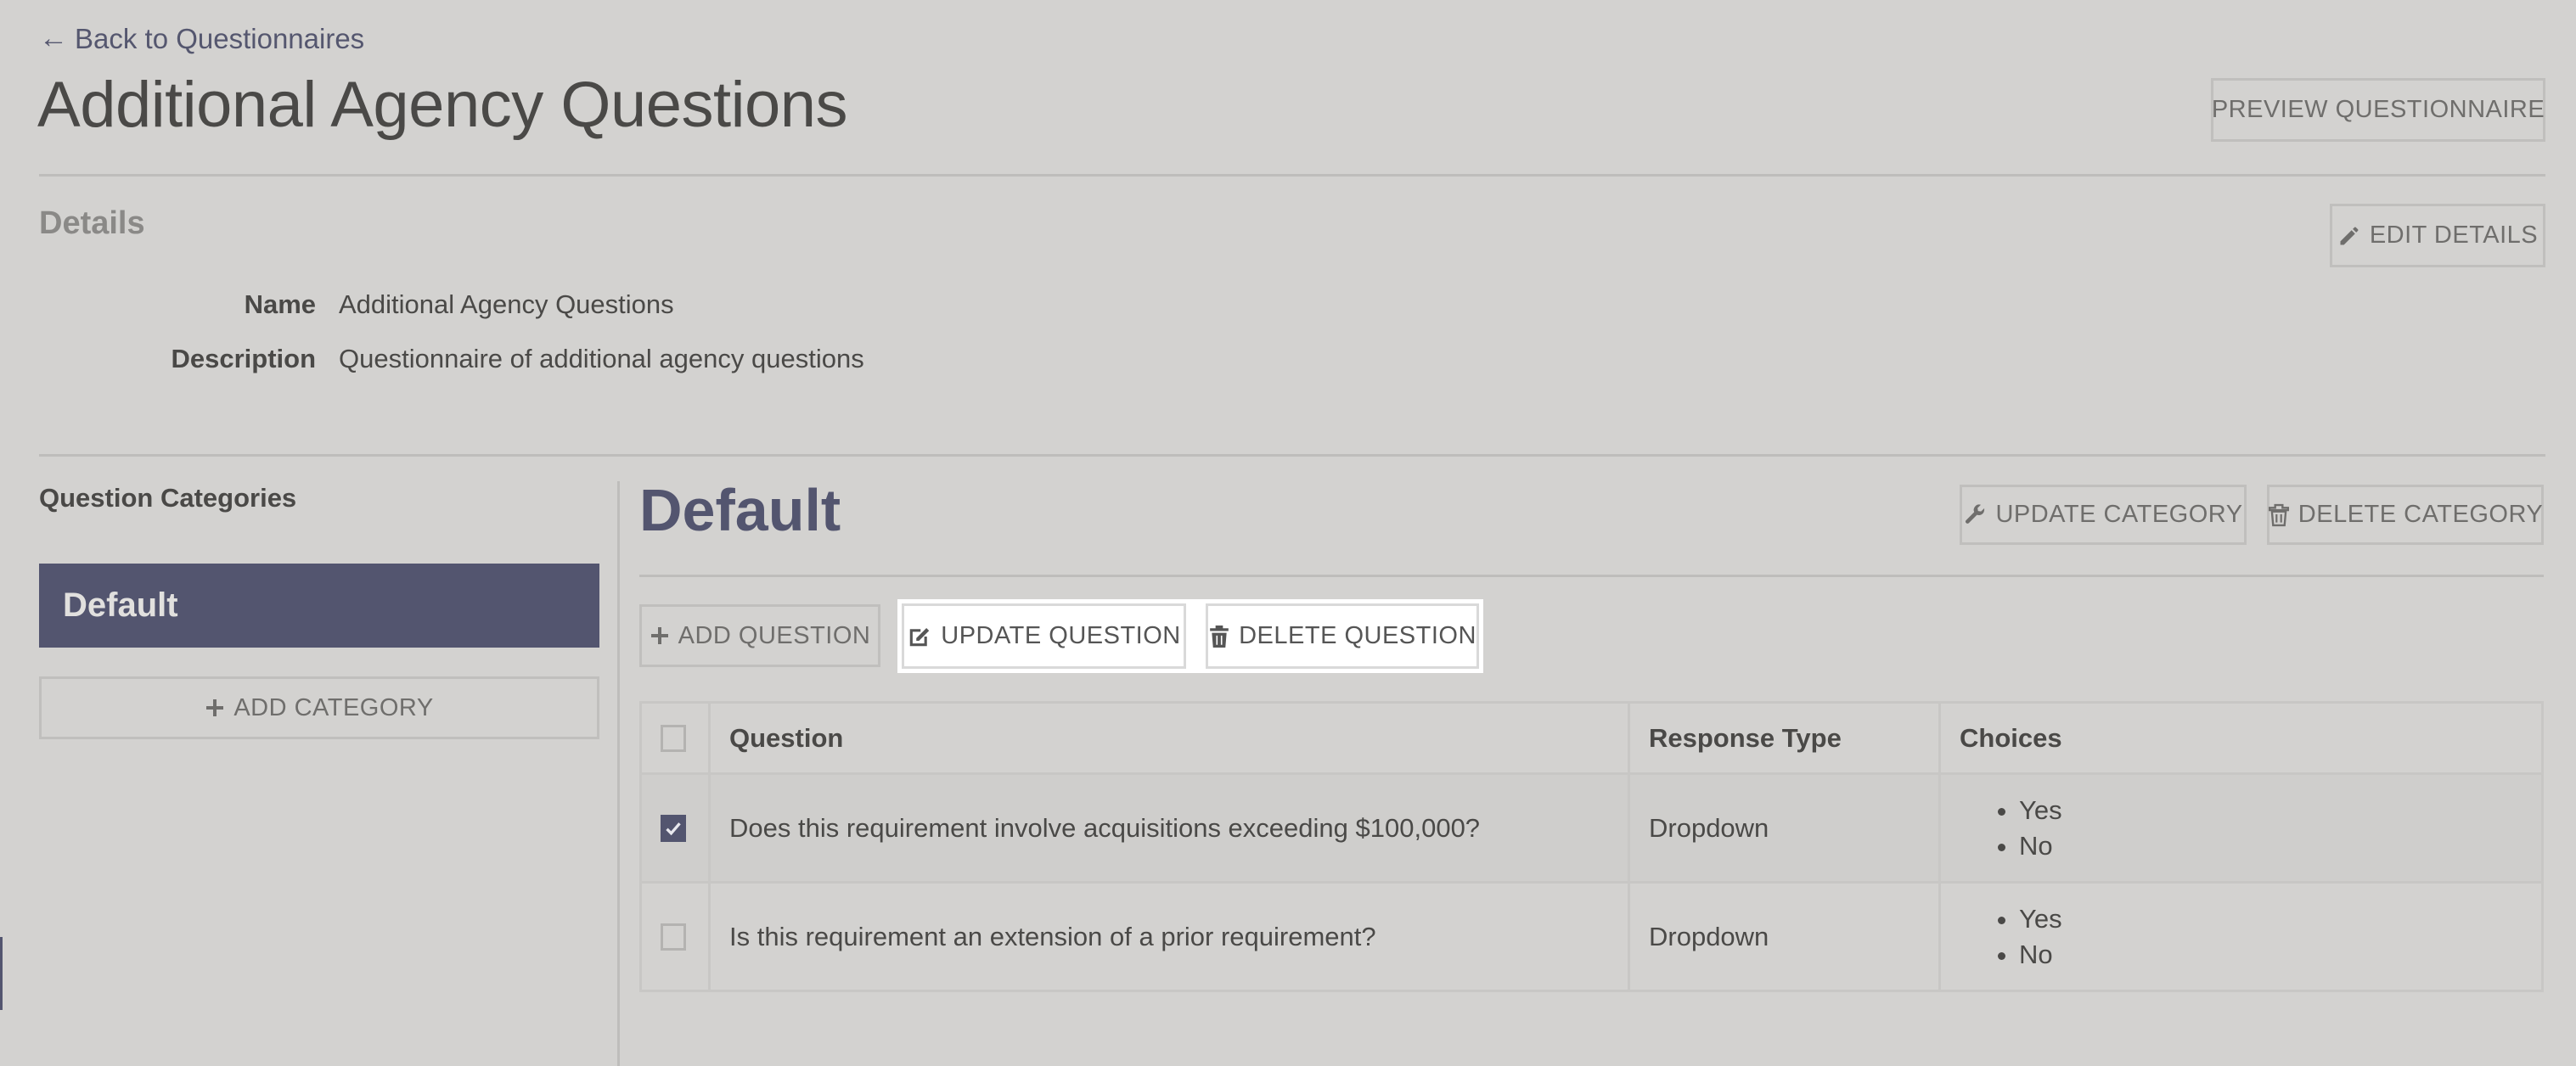 The image size is (2576, 1066). I want to click on column-header-response-type: Response Type, so click(1784, 738).